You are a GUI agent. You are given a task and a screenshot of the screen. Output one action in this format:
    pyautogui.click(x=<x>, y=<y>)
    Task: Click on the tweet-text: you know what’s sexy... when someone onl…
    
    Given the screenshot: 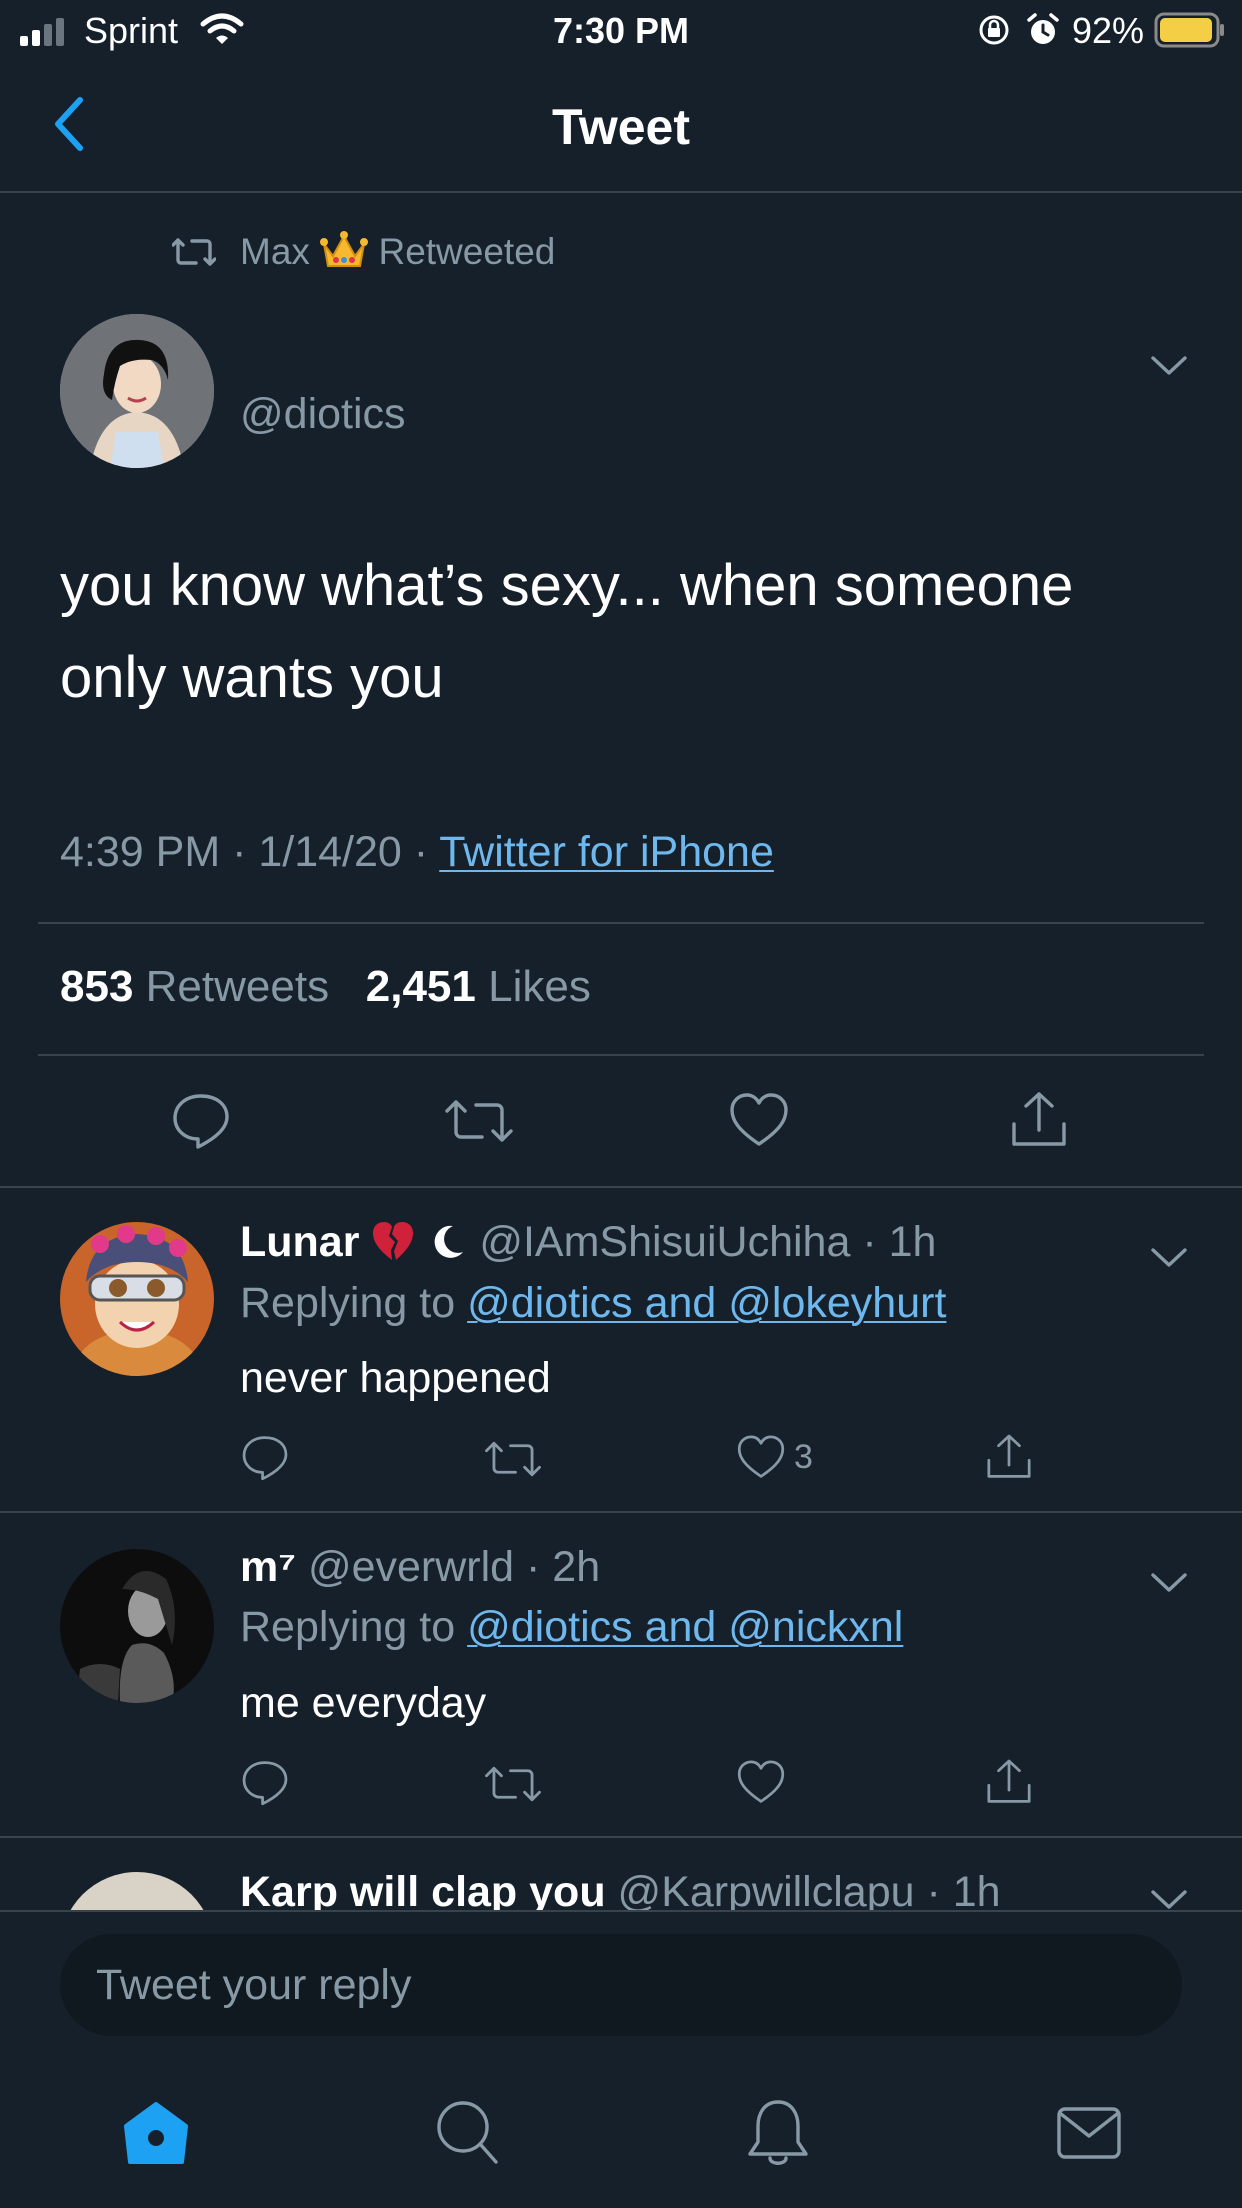 What is the action you would take?
    pyautogui.click(x=567, y=631)
    